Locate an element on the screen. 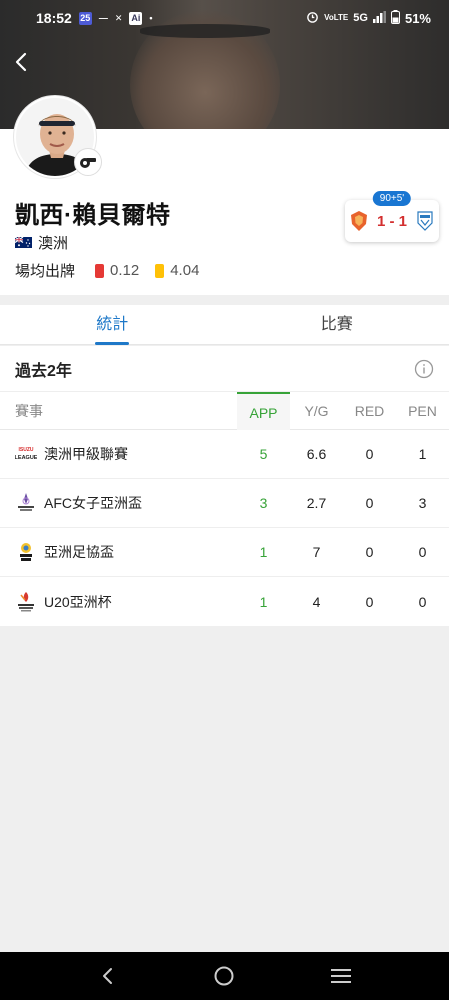  network-type: 5G is located at coordinates (360, 18).